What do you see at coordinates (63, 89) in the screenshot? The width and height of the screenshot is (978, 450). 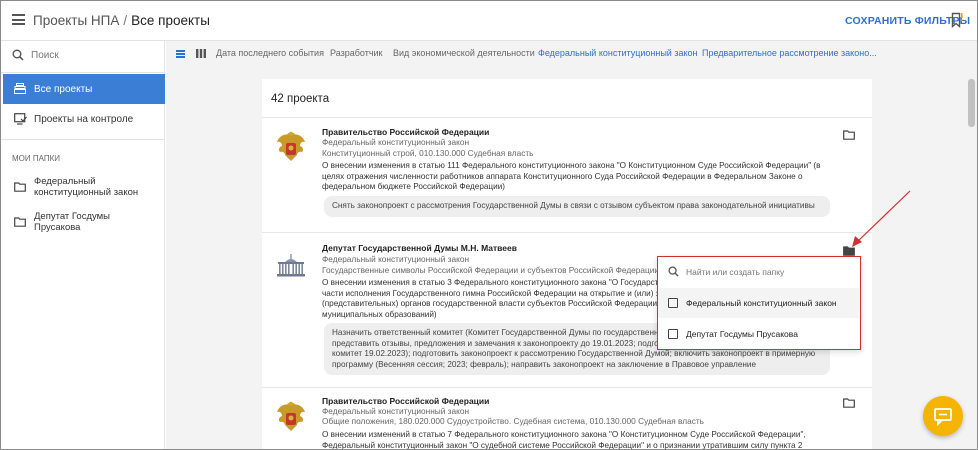 I see `sidebar-item-label: Все проекты` at bounding box center [63, 89].